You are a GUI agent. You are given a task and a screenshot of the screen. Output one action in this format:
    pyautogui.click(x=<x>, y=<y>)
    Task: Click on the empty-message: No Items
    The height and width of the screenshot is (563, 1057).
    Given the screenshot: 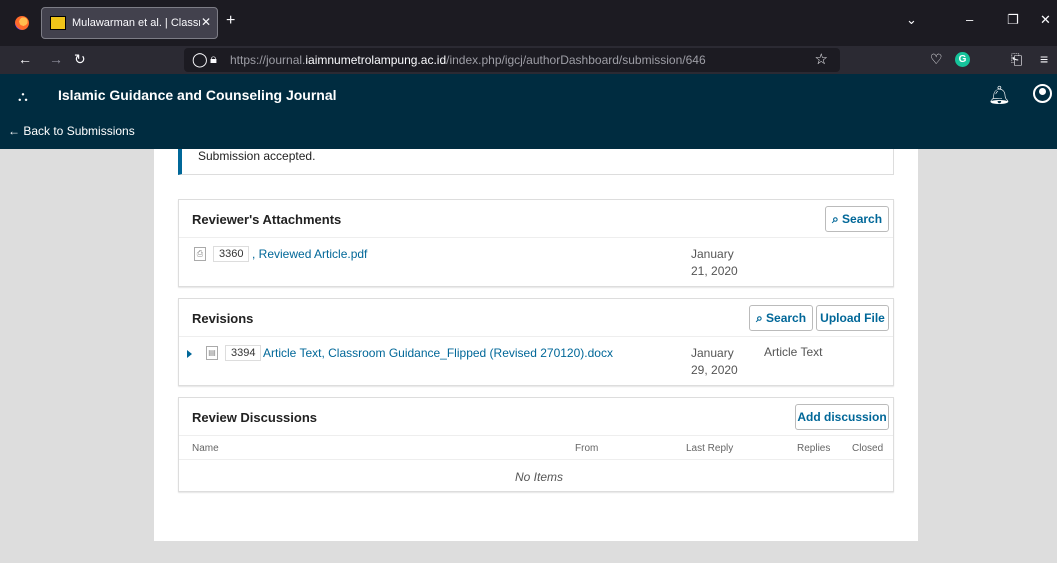 What is the action you would take?
    pyautogui.click(x=539, y=477)
    